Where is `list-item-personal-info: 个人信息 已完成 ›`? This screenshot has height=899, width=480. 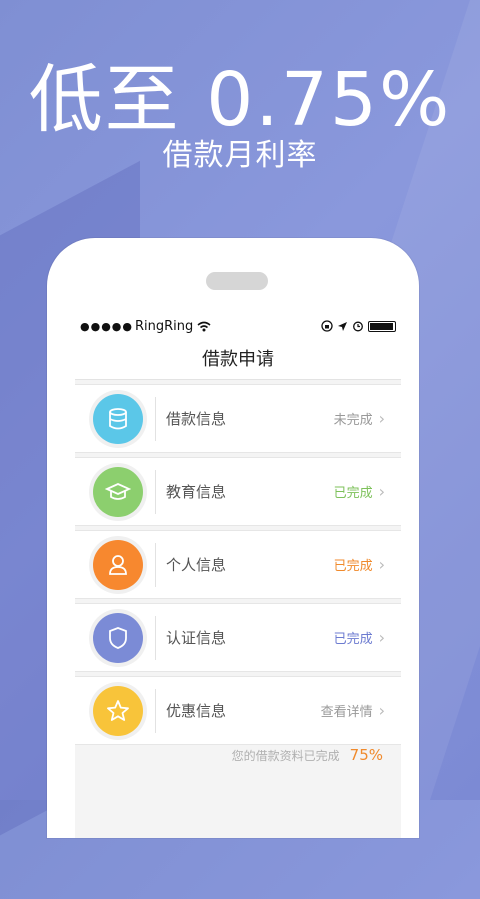 list-item-personal-info: 个人信息 已完成 › is located at coordinates (238, 564).